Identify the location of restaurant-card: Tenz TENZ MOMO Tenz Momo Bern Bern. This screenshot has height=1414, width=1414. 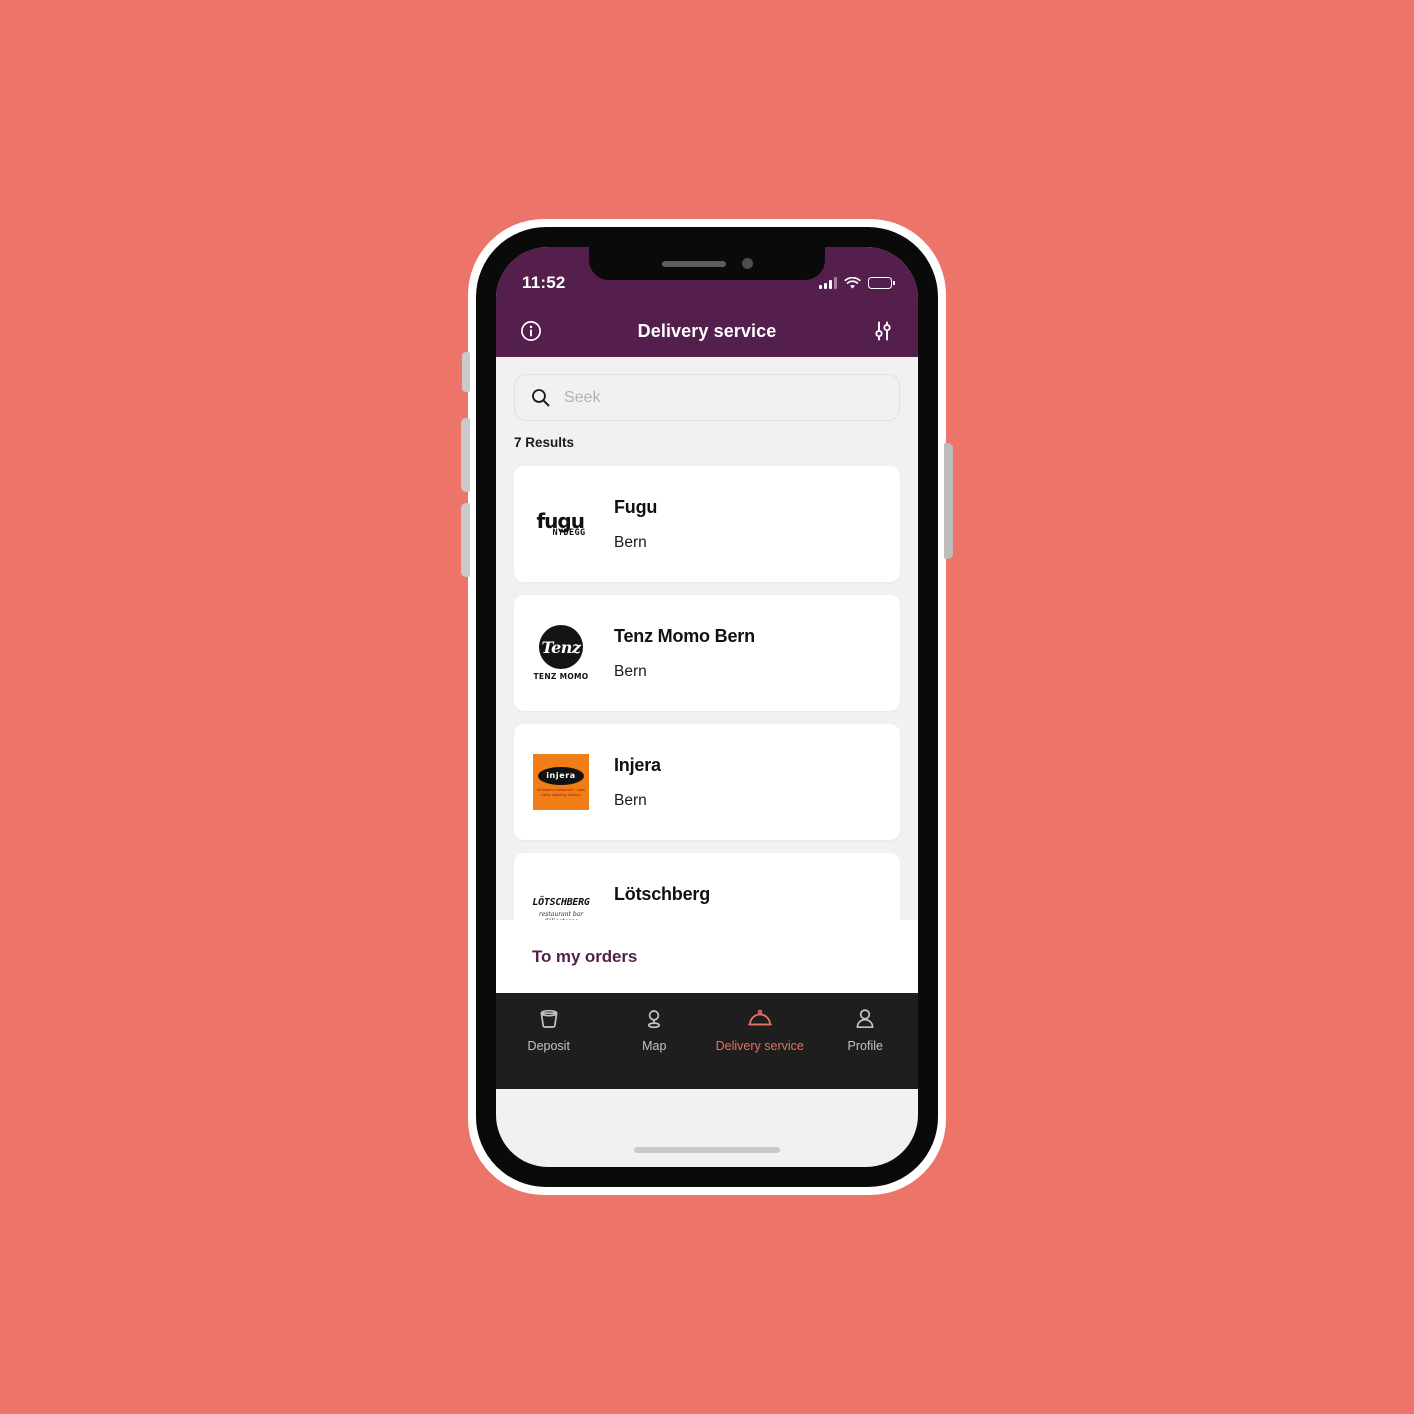
(707, 653).